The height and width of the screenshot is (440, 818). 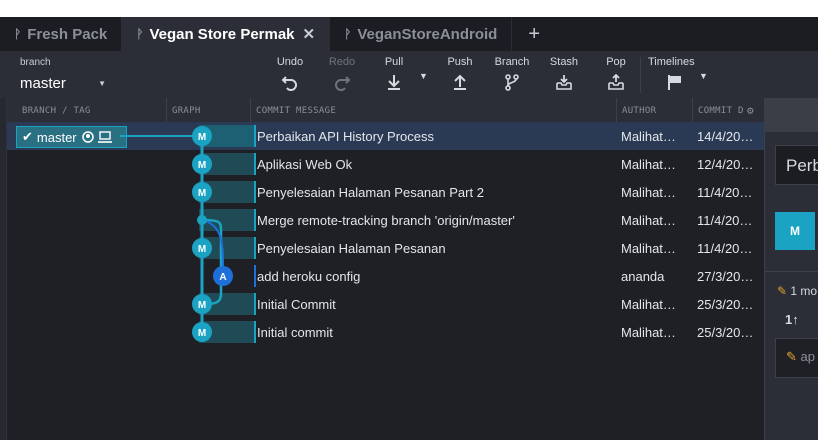 I want to click on timelines-caret-icon: ▼, so click(x=703, y=76).